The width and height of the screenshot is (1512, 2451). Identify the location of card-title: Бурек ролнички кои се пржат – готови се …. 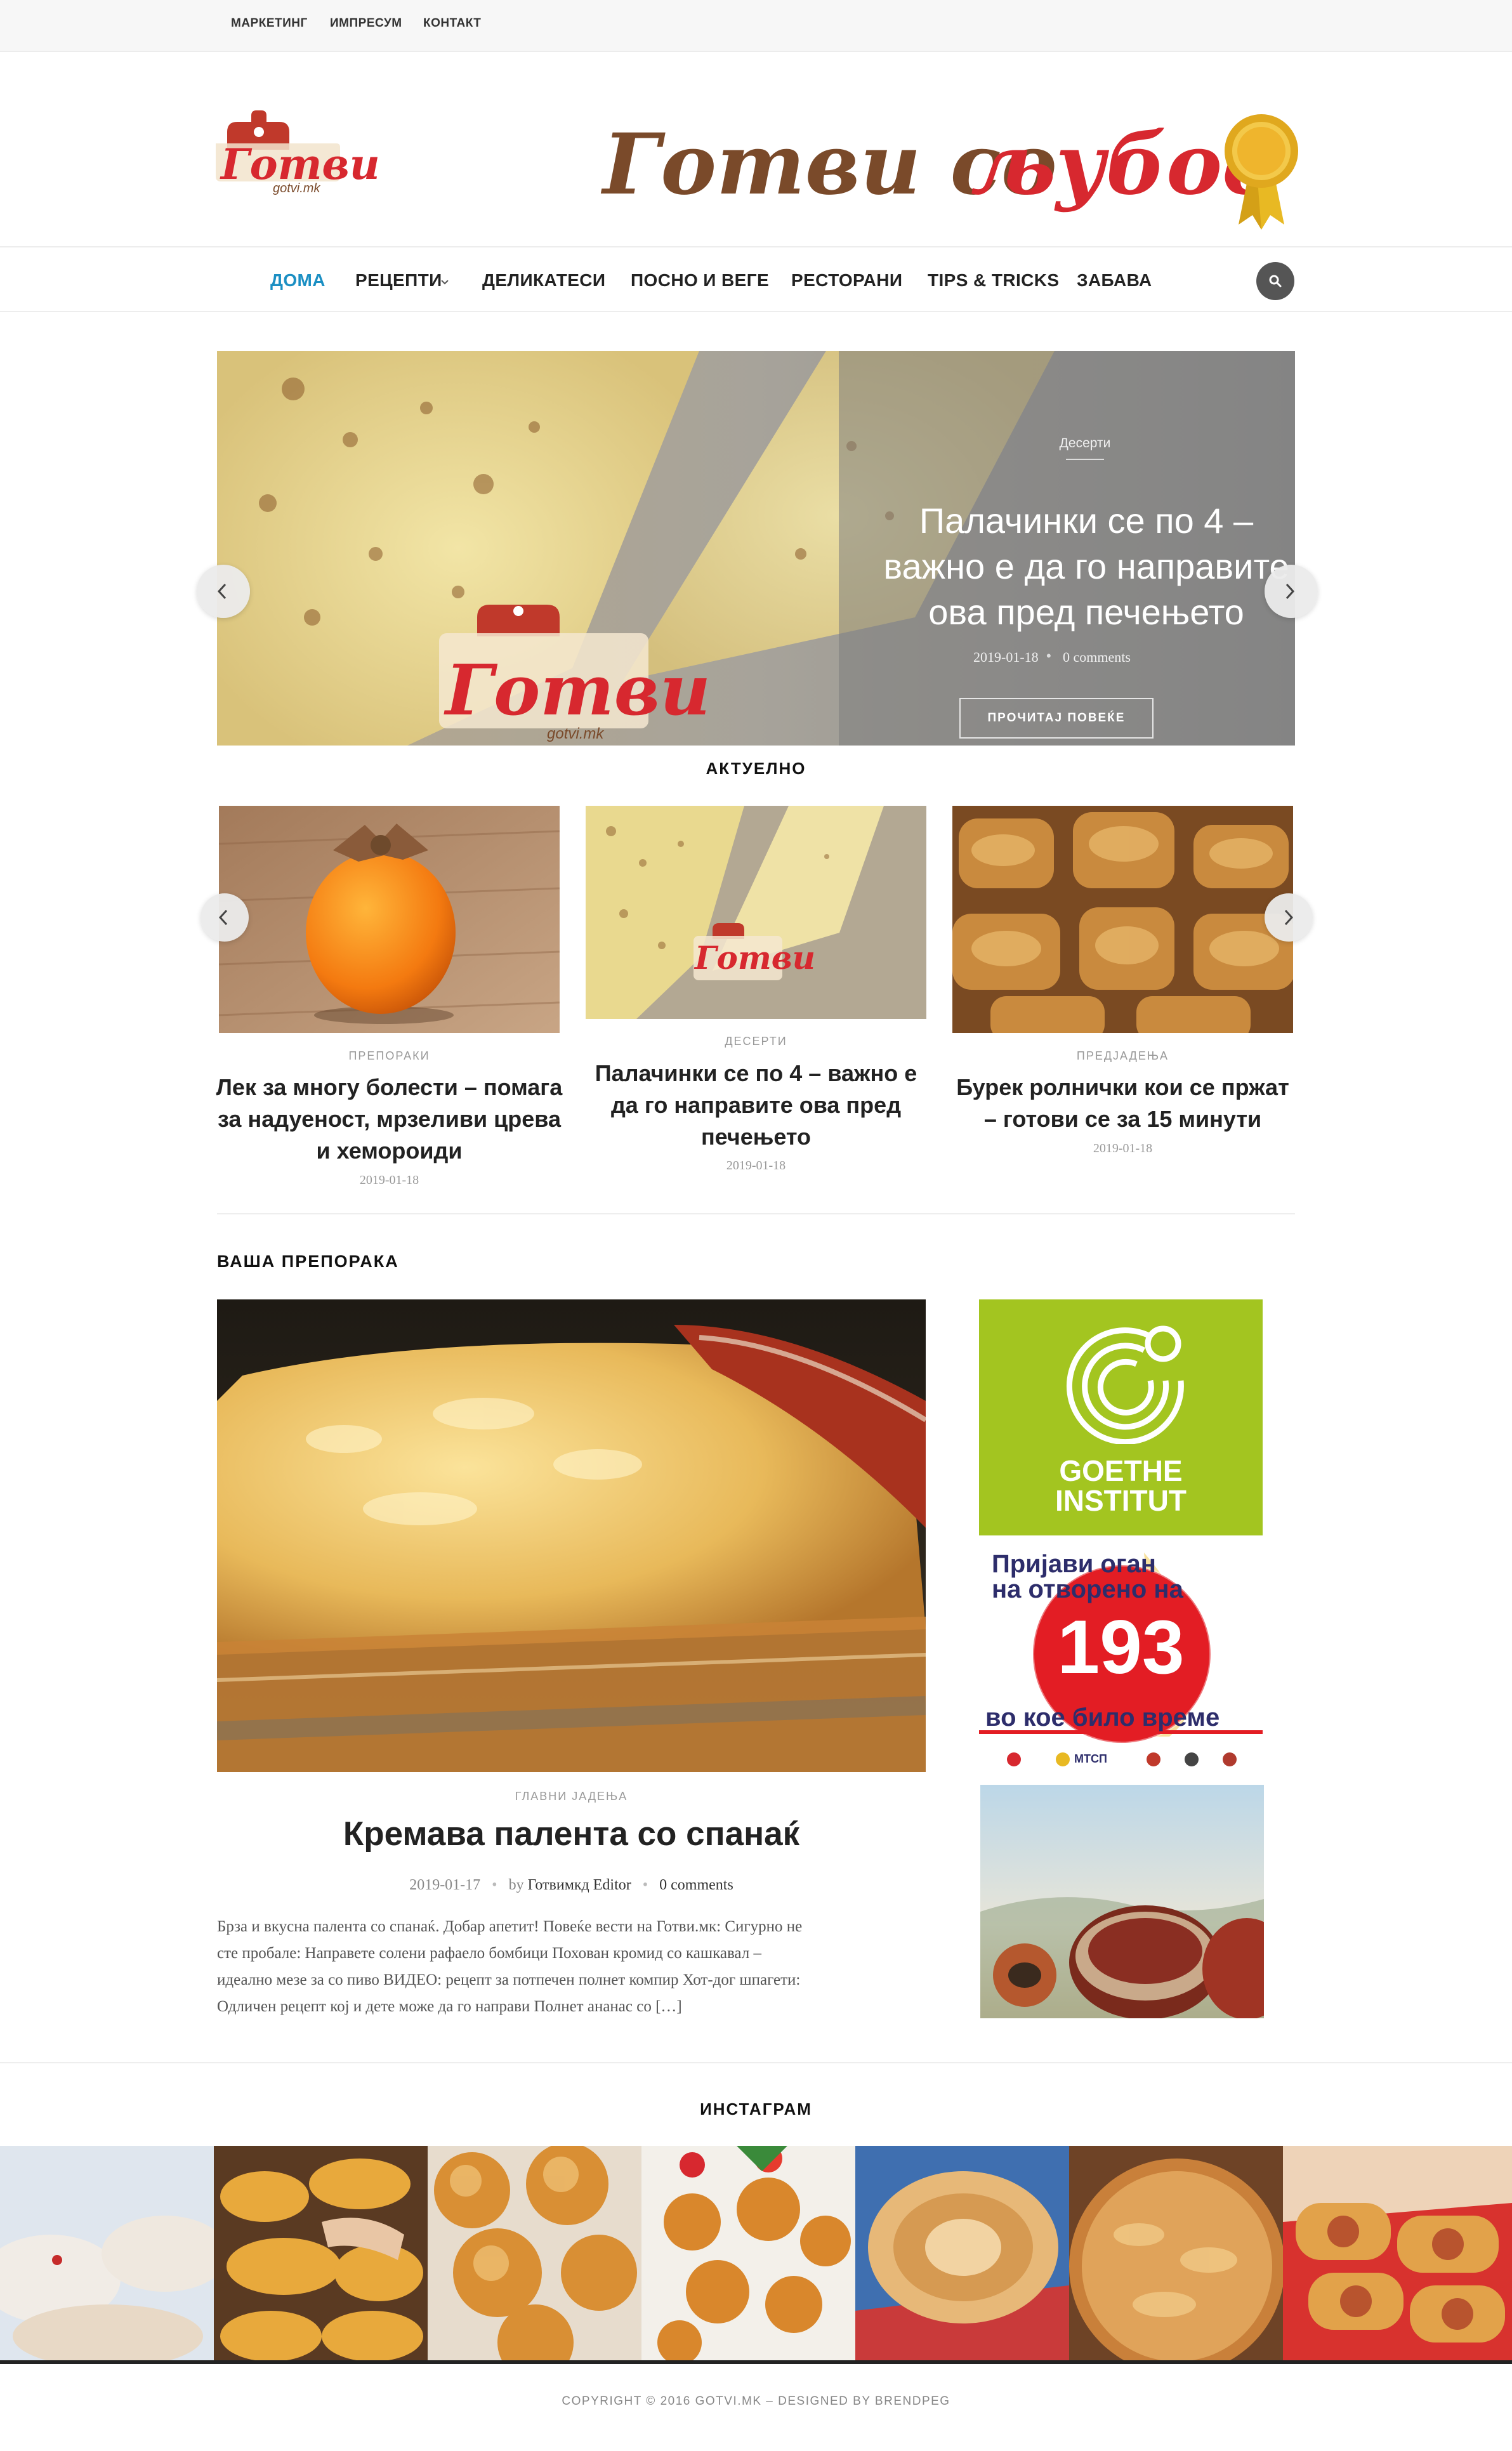
(1123, 1103).